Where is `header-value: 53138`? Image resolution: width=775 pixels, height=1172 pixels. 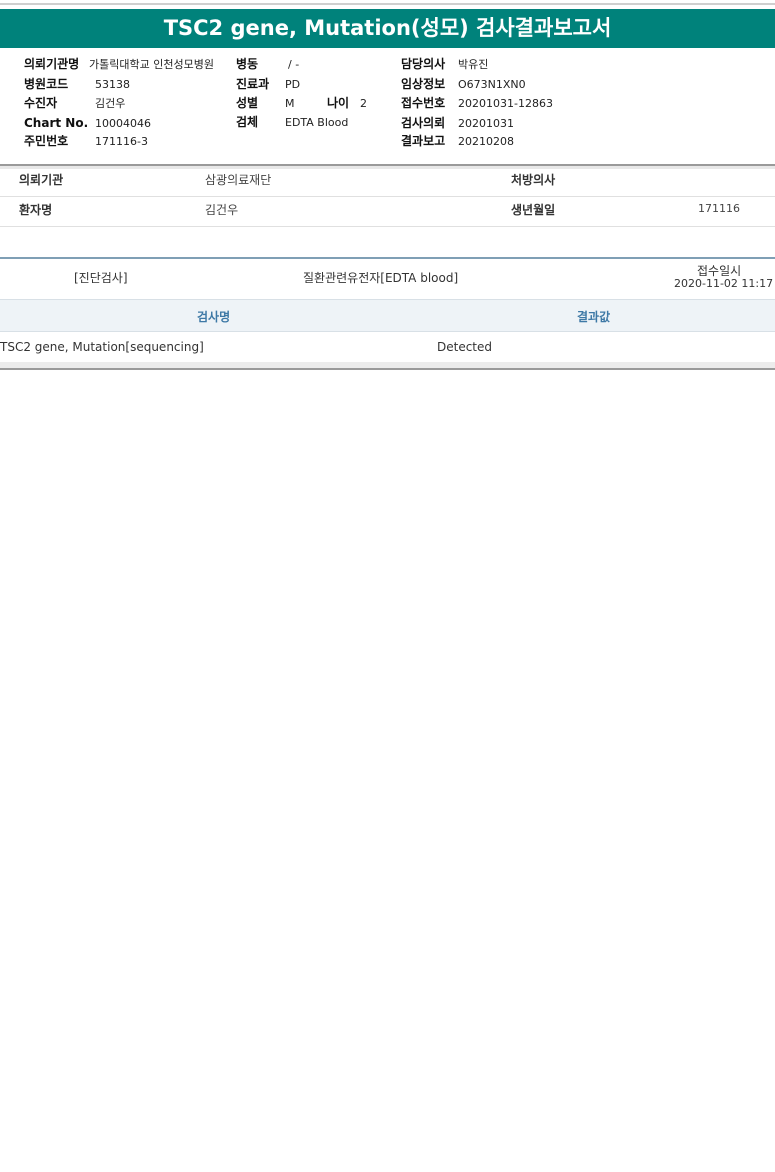
header-value: 53138 is located at coordinates (112, 84).